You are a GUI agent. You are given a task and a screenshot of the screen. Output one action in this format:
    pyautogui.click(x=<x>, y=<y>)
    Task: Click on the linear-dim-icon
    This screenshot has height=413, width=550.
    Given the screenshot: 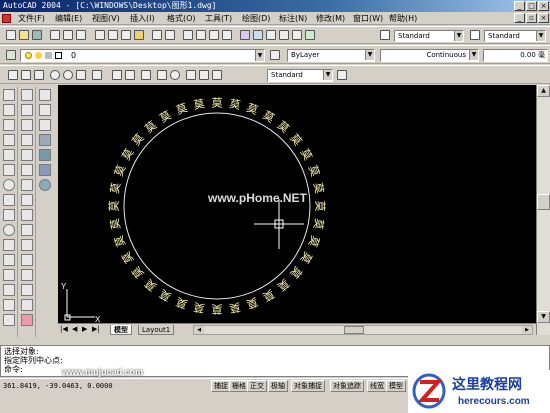 What is the action you would take?
    pyautogui.click(x=13, y=75)
    